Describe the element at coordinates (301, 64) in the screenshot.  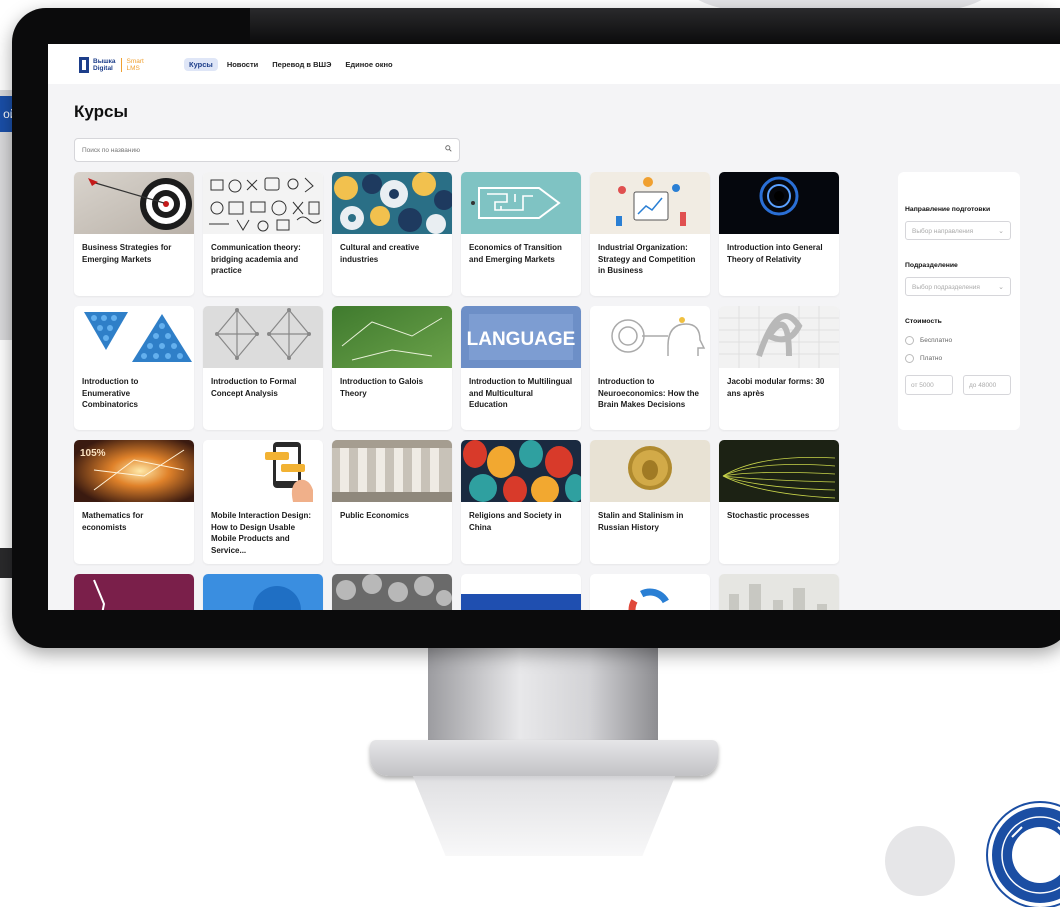
I see `nav-transfer: Перевод в ВШЭ` at that location.